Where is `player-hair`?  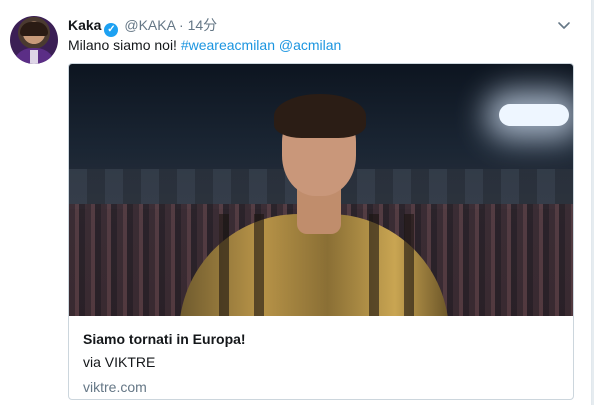 player-hair is located at coordinates (320, 116).